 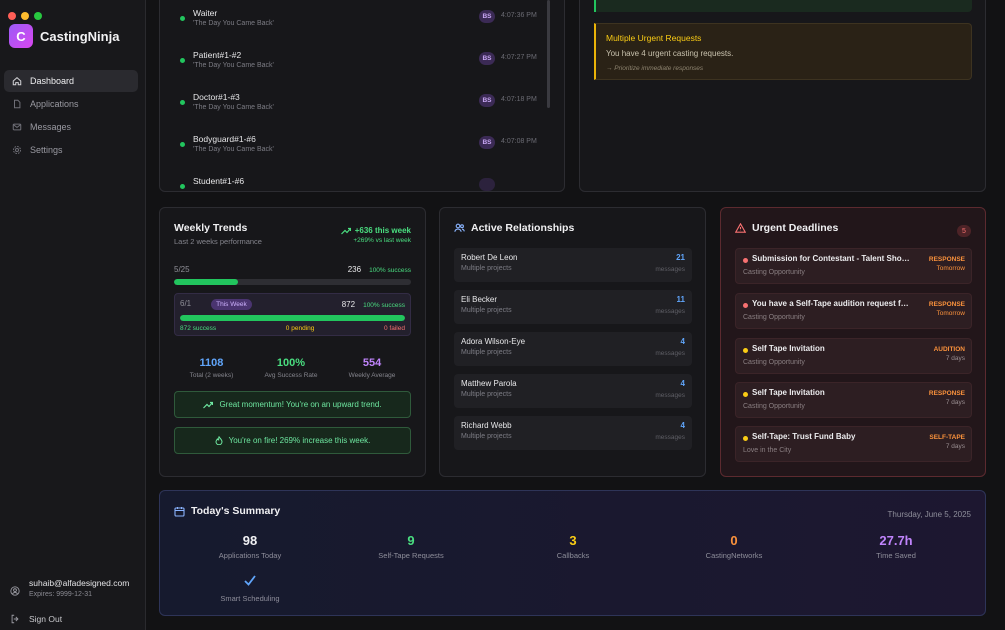 What do you see at coordinates (680, 257) in the screenshot?
I see `message-count: 21` at bounding box center [680, 257].